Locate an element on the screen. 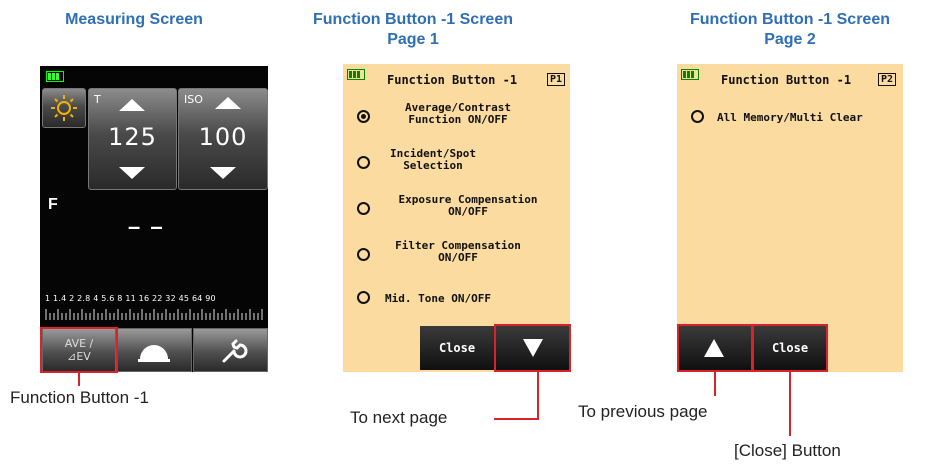 The image size is (927, 471). t-label: T is located at coordinates (97, 99).